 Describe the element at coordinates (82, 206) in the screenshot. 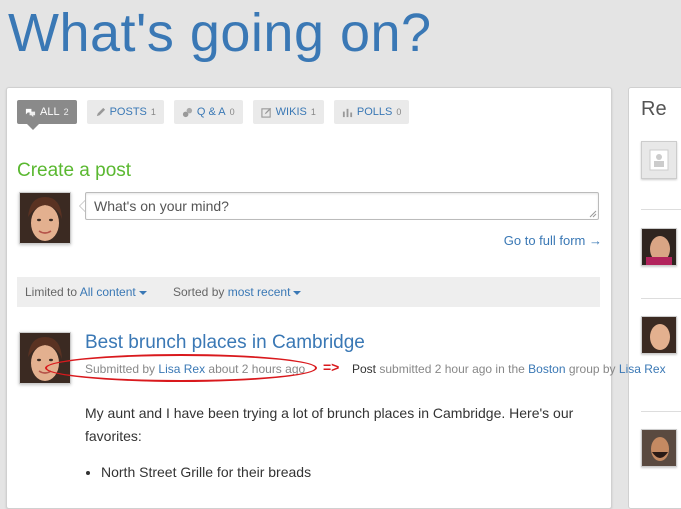

I see `input-notch-fill` at that location.